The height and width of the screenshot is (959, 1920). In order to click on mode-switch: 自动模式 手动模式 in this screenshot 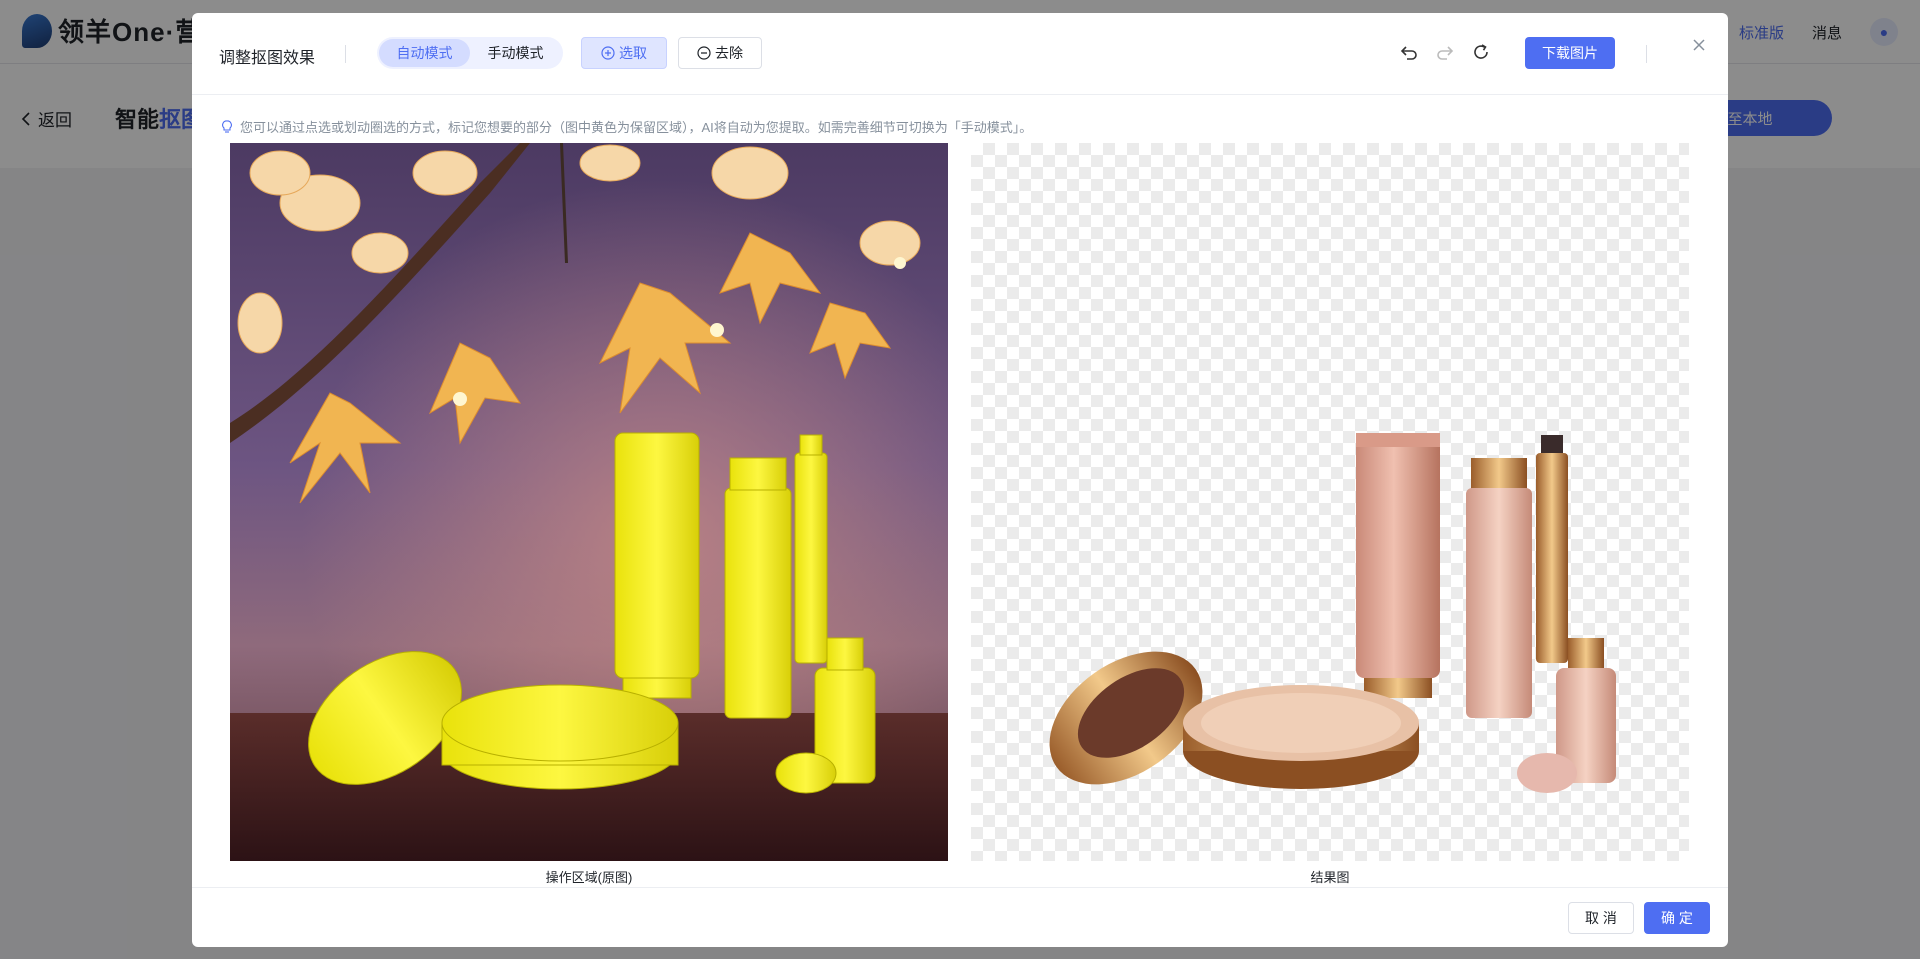, I will do `click(470, 53)`.